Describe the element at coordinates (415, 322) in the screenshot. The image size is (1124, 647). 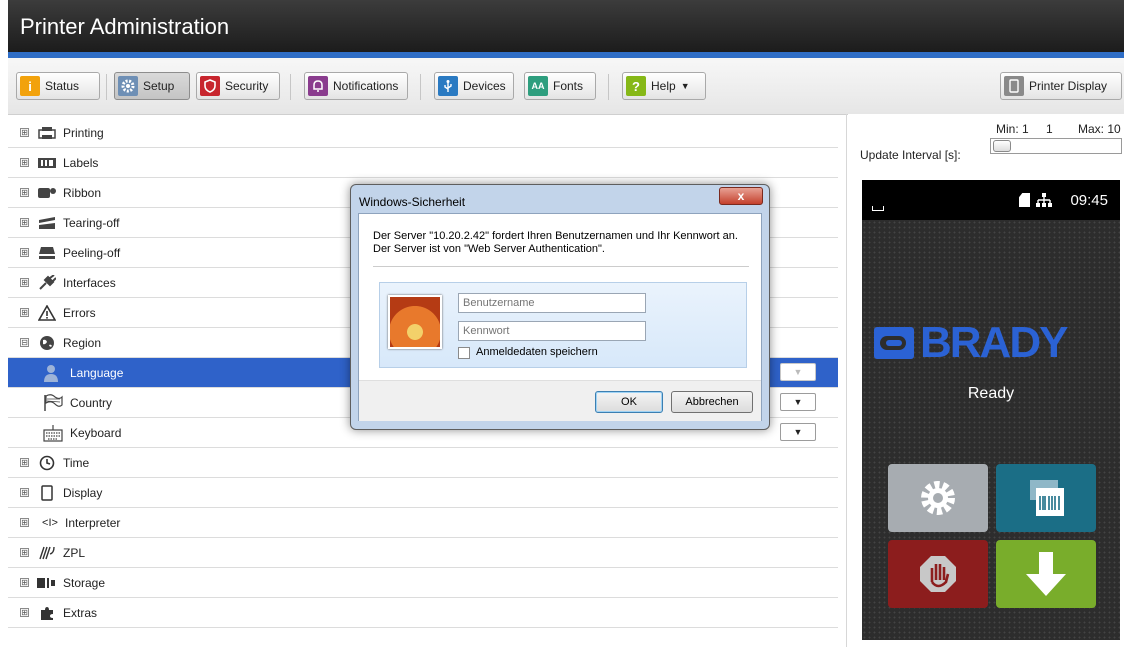
I see `user-avatar` at that location.